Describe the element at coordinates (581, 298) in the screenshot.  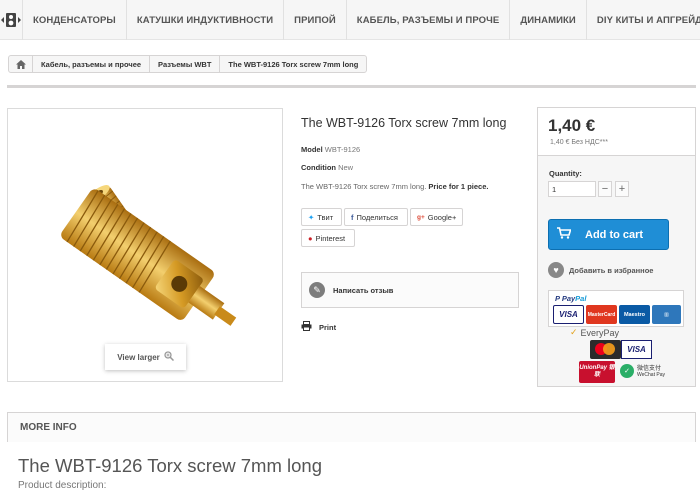
I see `paypal-text-b: Pal` at that location.